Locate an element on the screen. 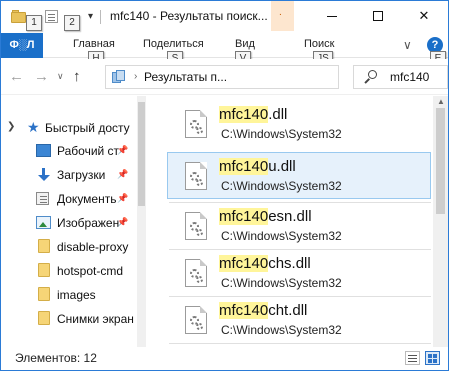 This screenshot has height=371, width=449. nav-quick-access: ❯ ★ Быстрый досту is located at coordinates (73, 128).